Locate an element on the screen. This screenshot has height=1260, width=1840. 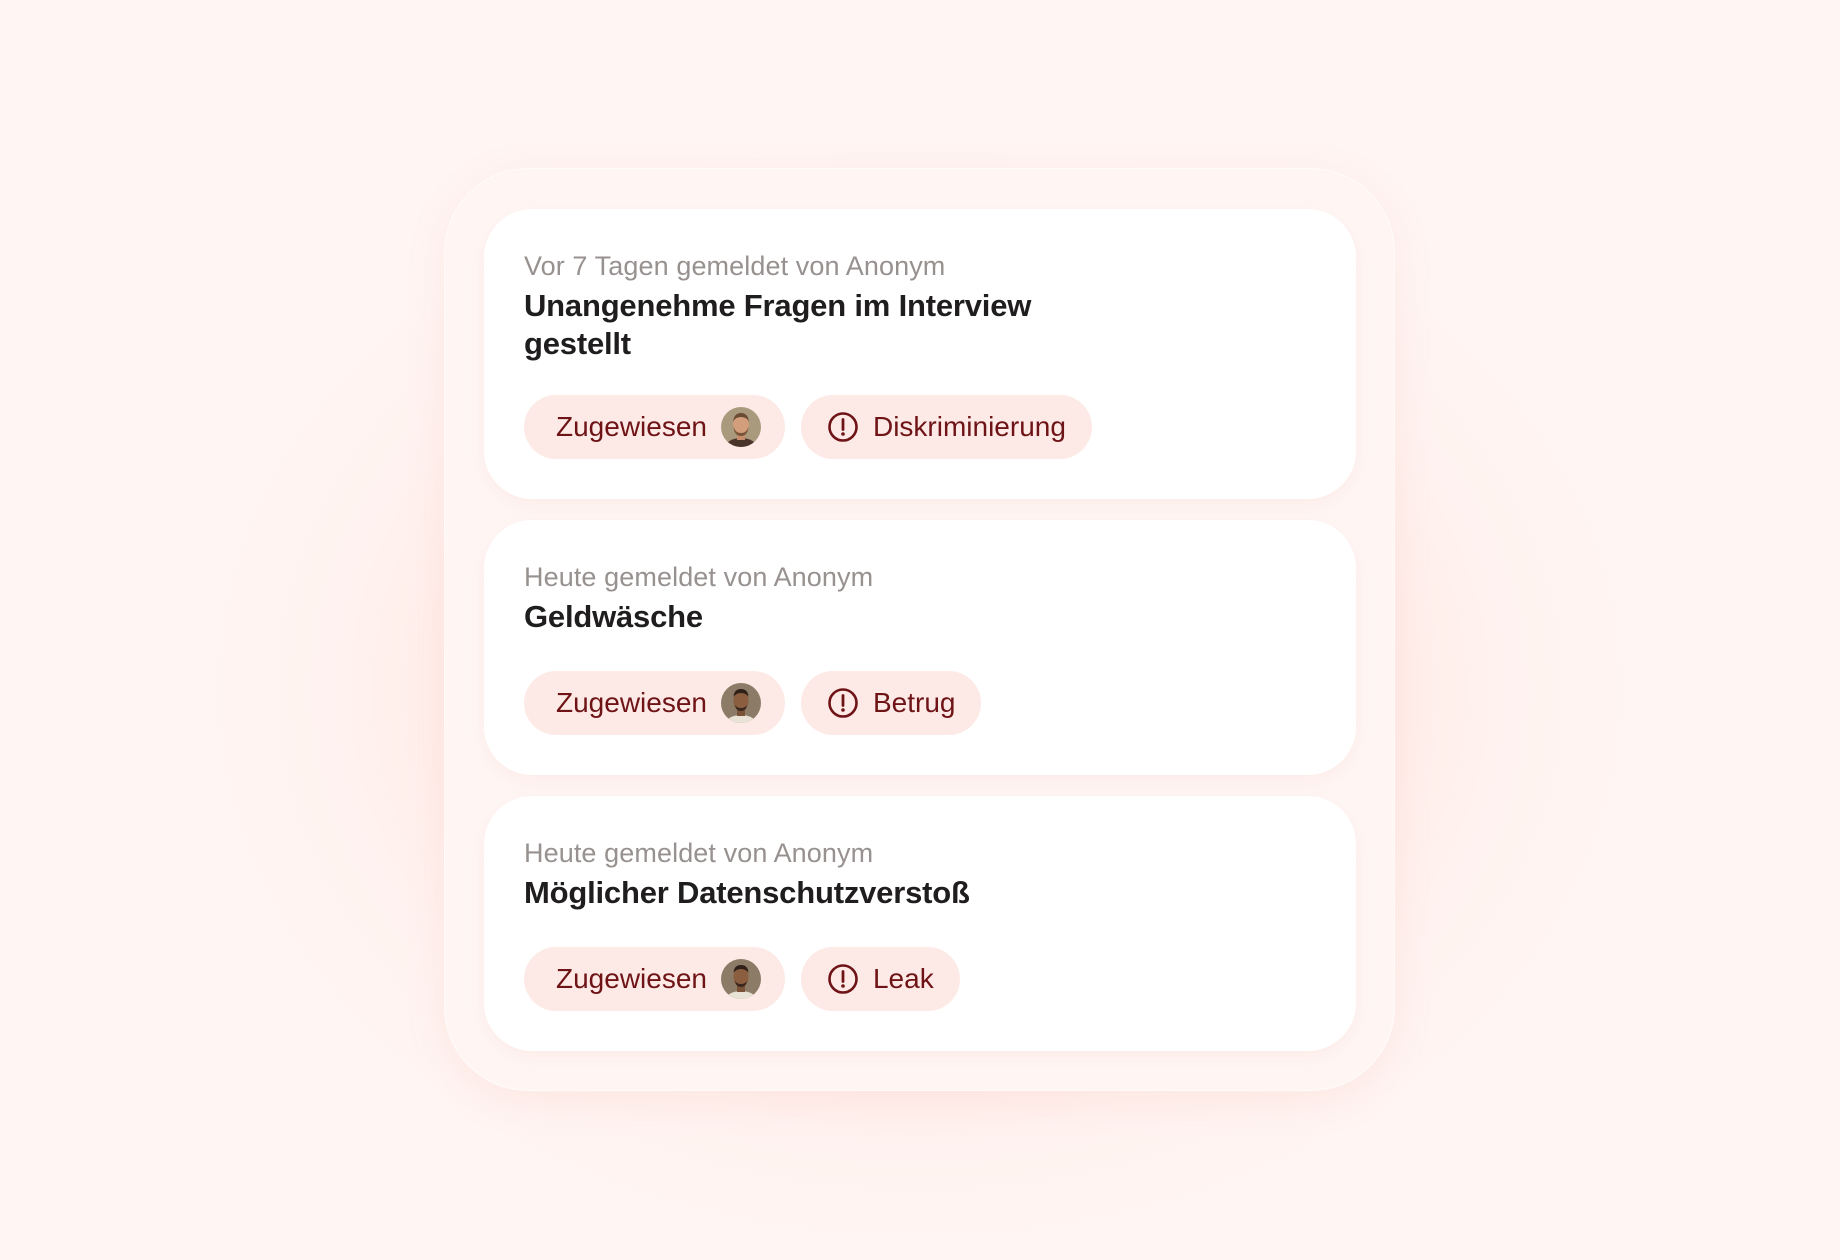
category-pill: Diskriminierung is located at coordinates (946, 427).